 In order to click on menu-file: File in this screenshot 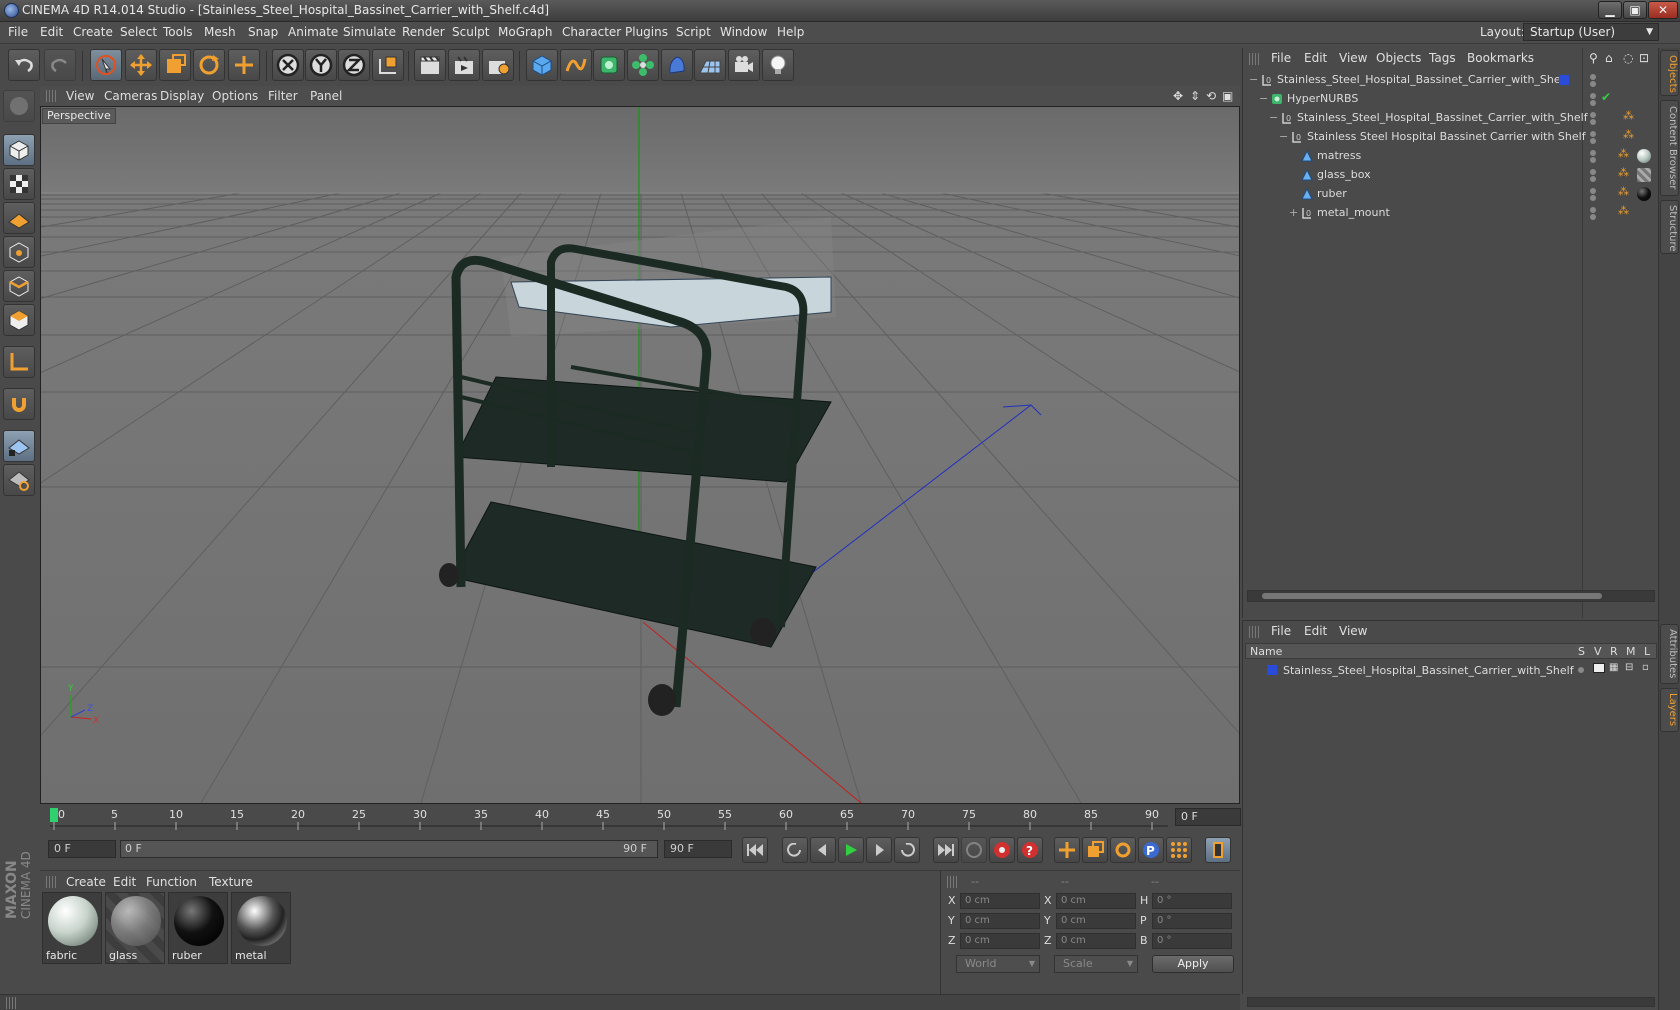, I will do `click(18, 32)`.